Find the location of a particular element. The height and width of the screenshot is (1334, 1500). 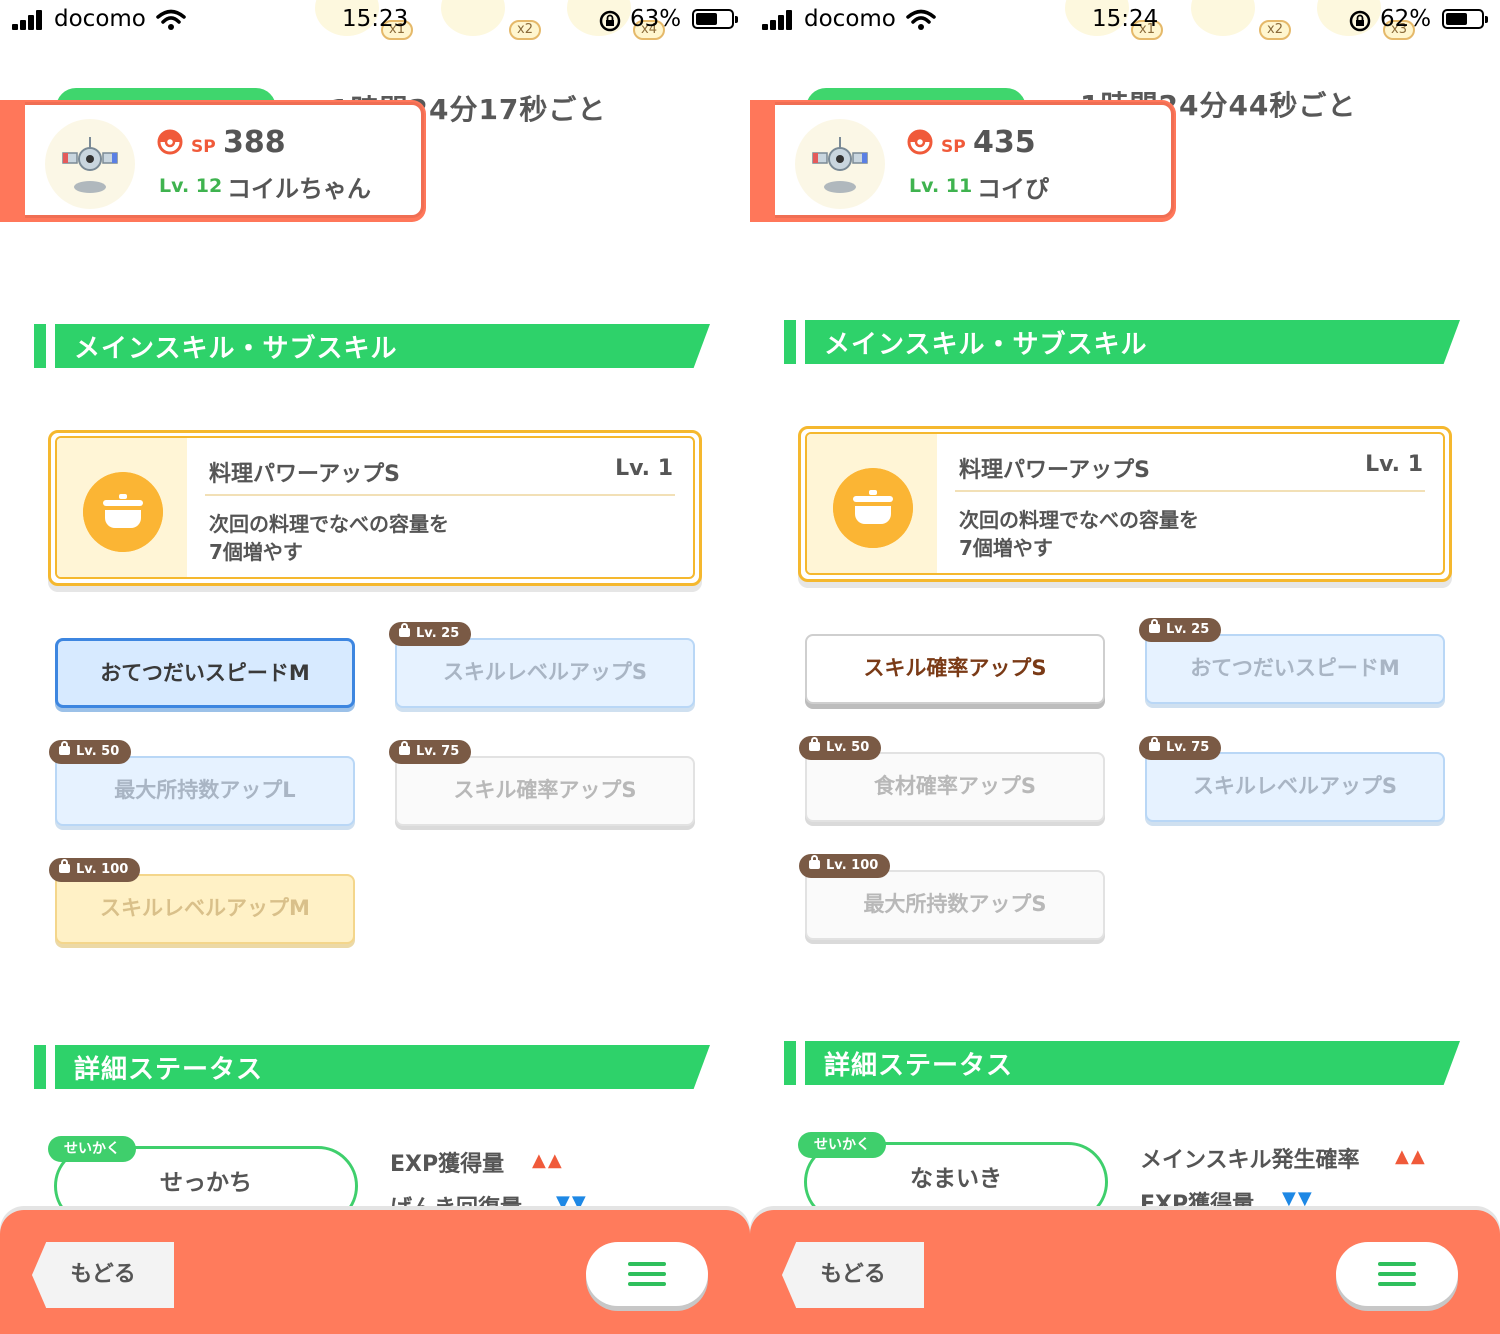

status-bar: docomo x1 x2 x3 15:24 62% is located at coordinates (1125, 22).